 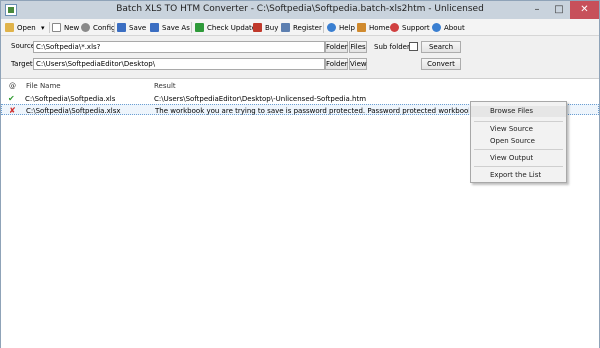 What do you see at coordinates (23, 46) in the screenshot?
I see `source-label: Source` at bounding box center [23, 46].